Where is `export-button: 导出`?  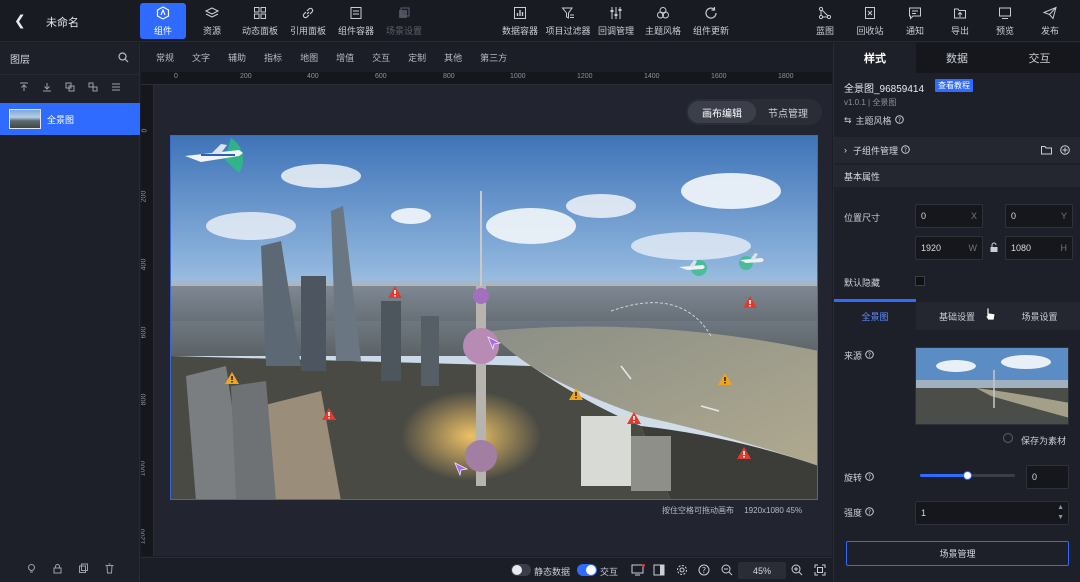
export-button: 导出 is located at coordinates (960, 21).